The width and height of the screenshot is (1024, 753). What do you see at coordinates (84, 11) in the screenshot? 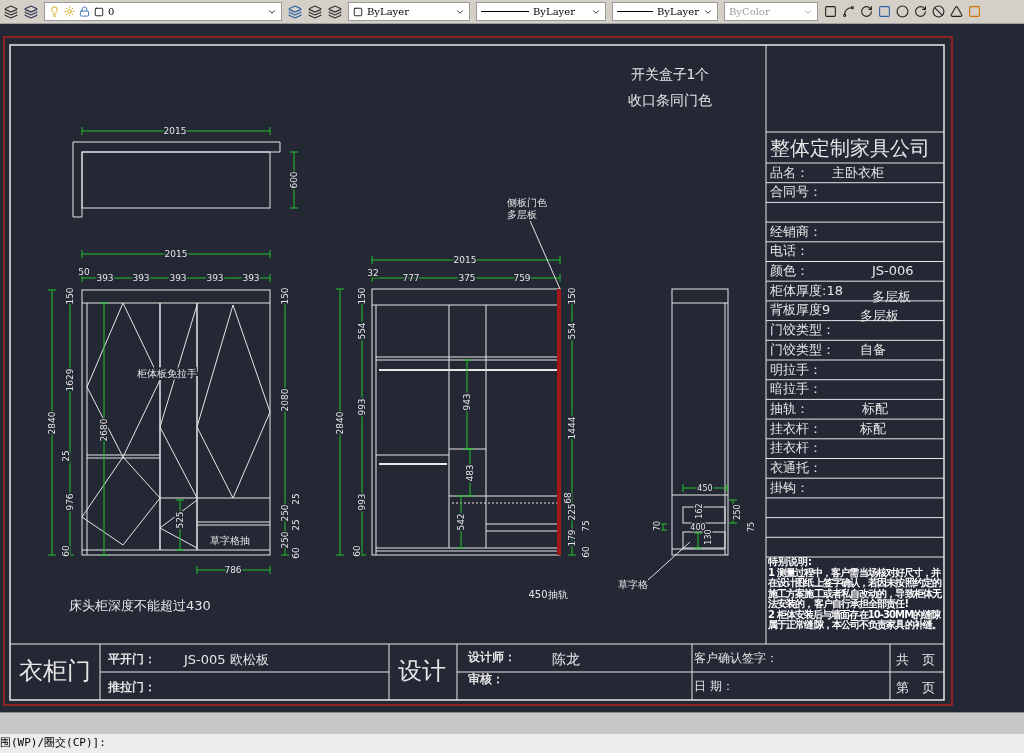
I see `lock-icon` at bounding box center [84, 11].